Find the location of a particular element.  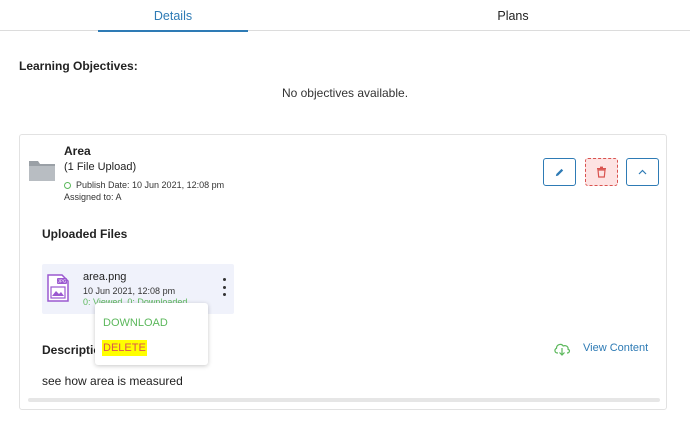

collapse-button is located at coordinates (642, 172).